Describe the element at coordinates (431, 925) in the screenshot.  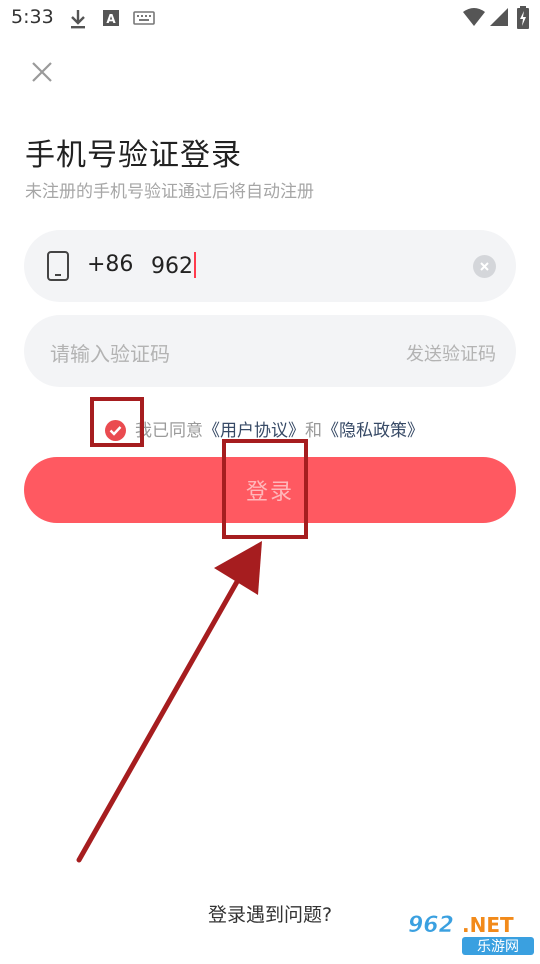
I see `svg-text: 962` at that location.